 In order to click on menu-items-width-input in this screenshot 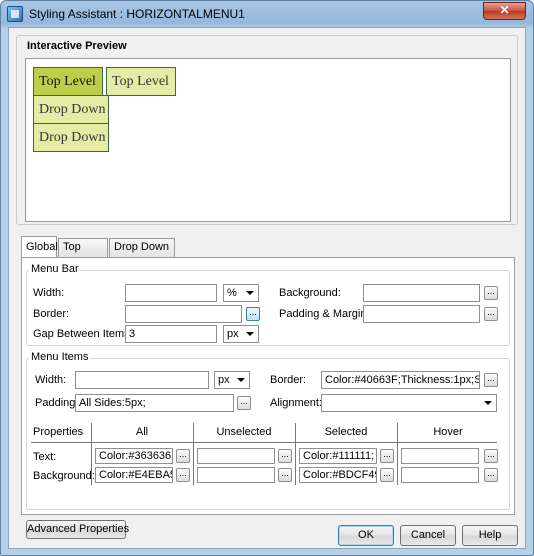, I will do `click(142, 380)`.